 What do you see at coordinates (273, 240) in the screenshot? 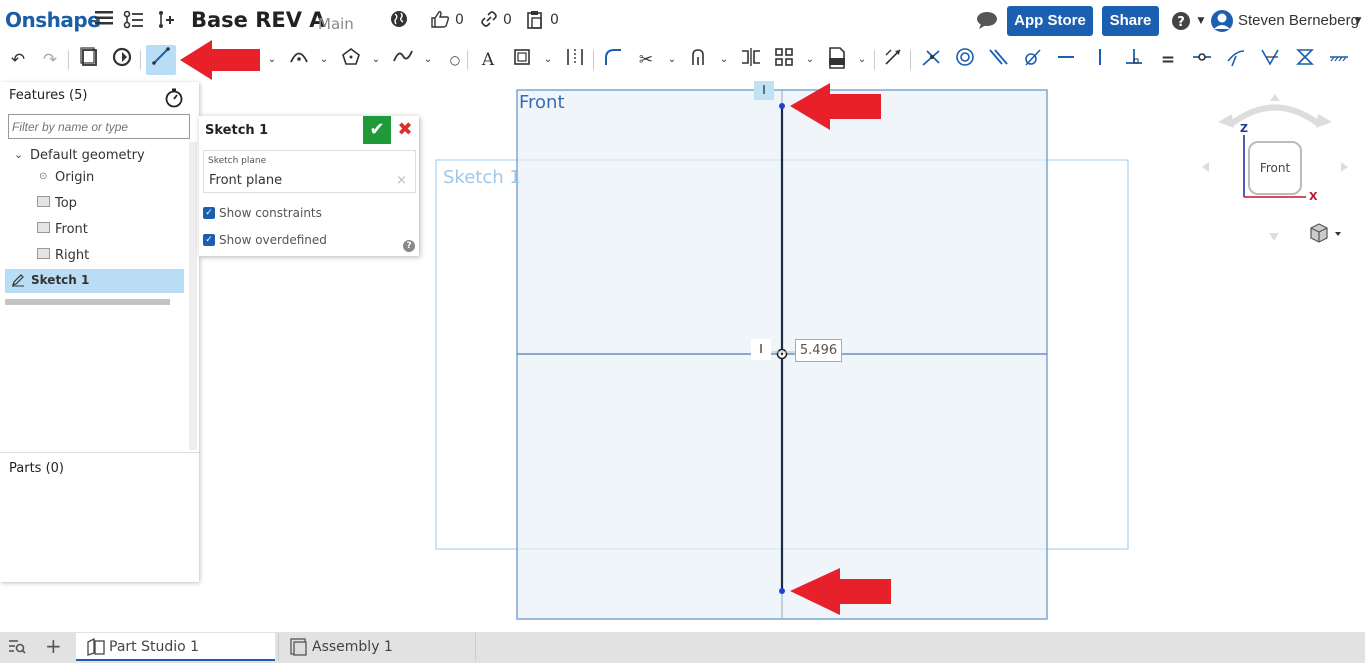
I see `show-overdefined-label: Show overdefined` at bounding box center [273, 240].